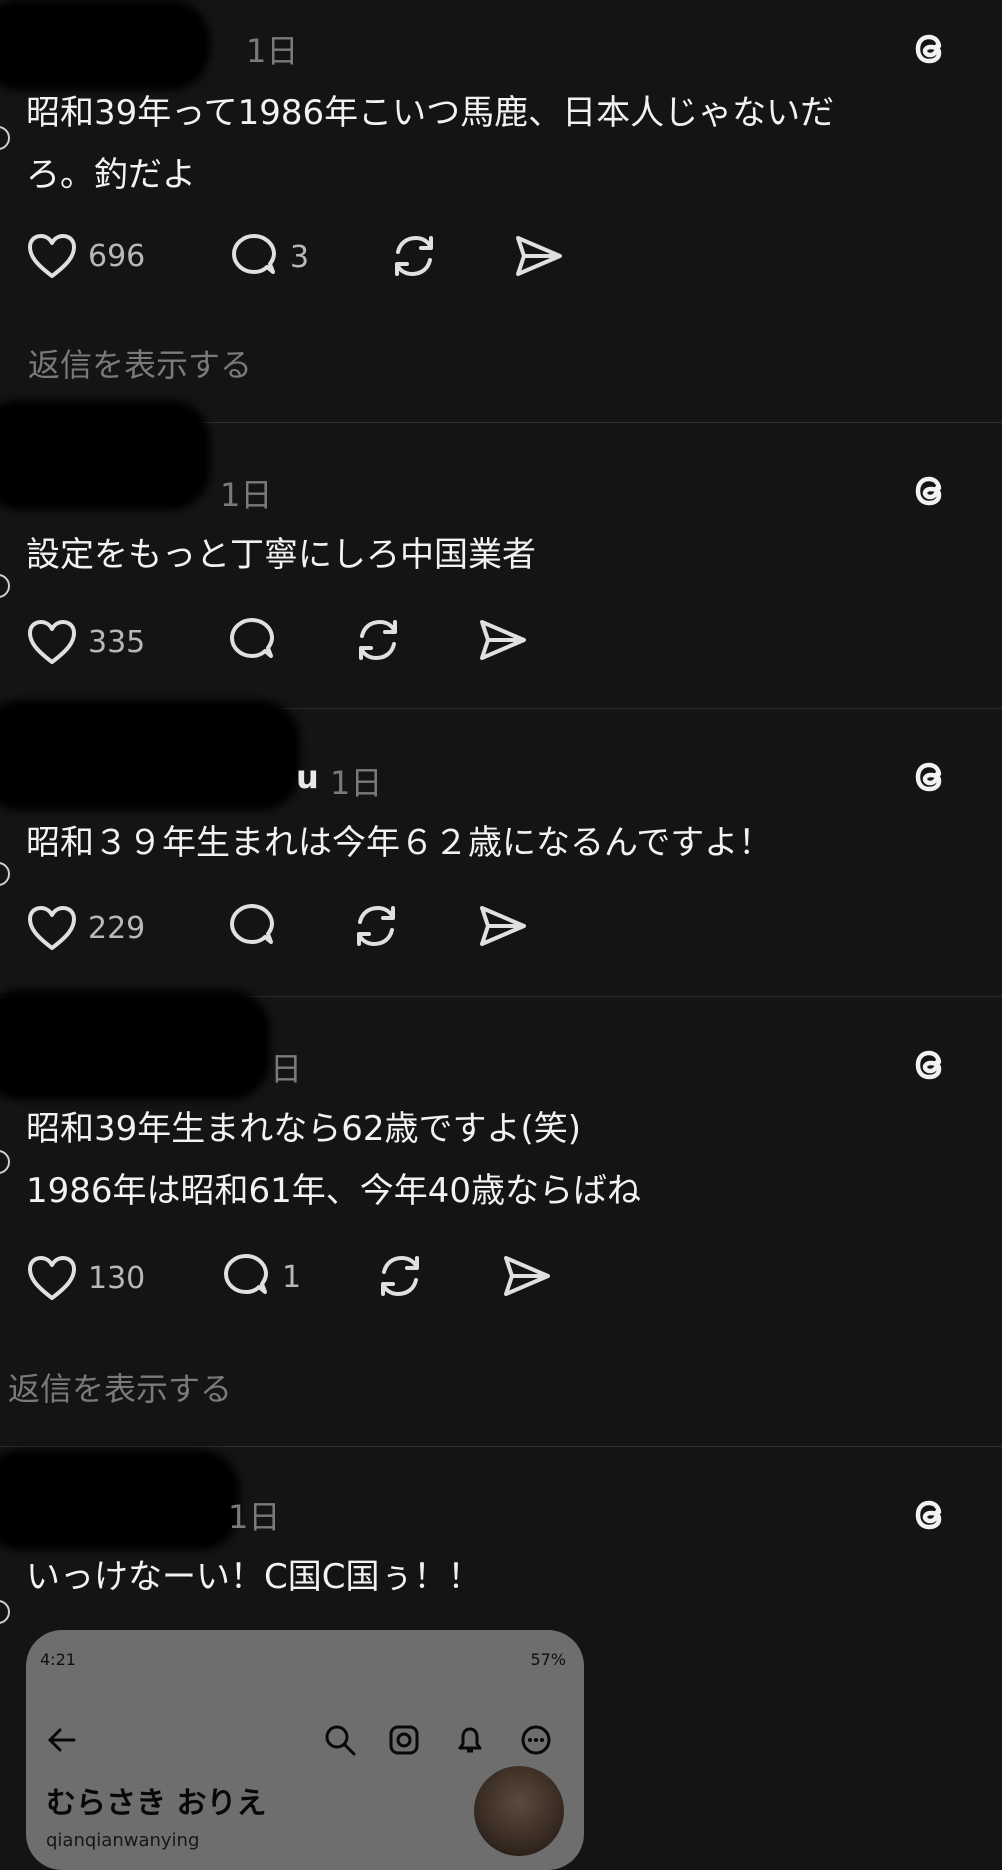  Describe the element at coordinates (519, 1811) in the screenshot. I see `embed-avatar` at that location.